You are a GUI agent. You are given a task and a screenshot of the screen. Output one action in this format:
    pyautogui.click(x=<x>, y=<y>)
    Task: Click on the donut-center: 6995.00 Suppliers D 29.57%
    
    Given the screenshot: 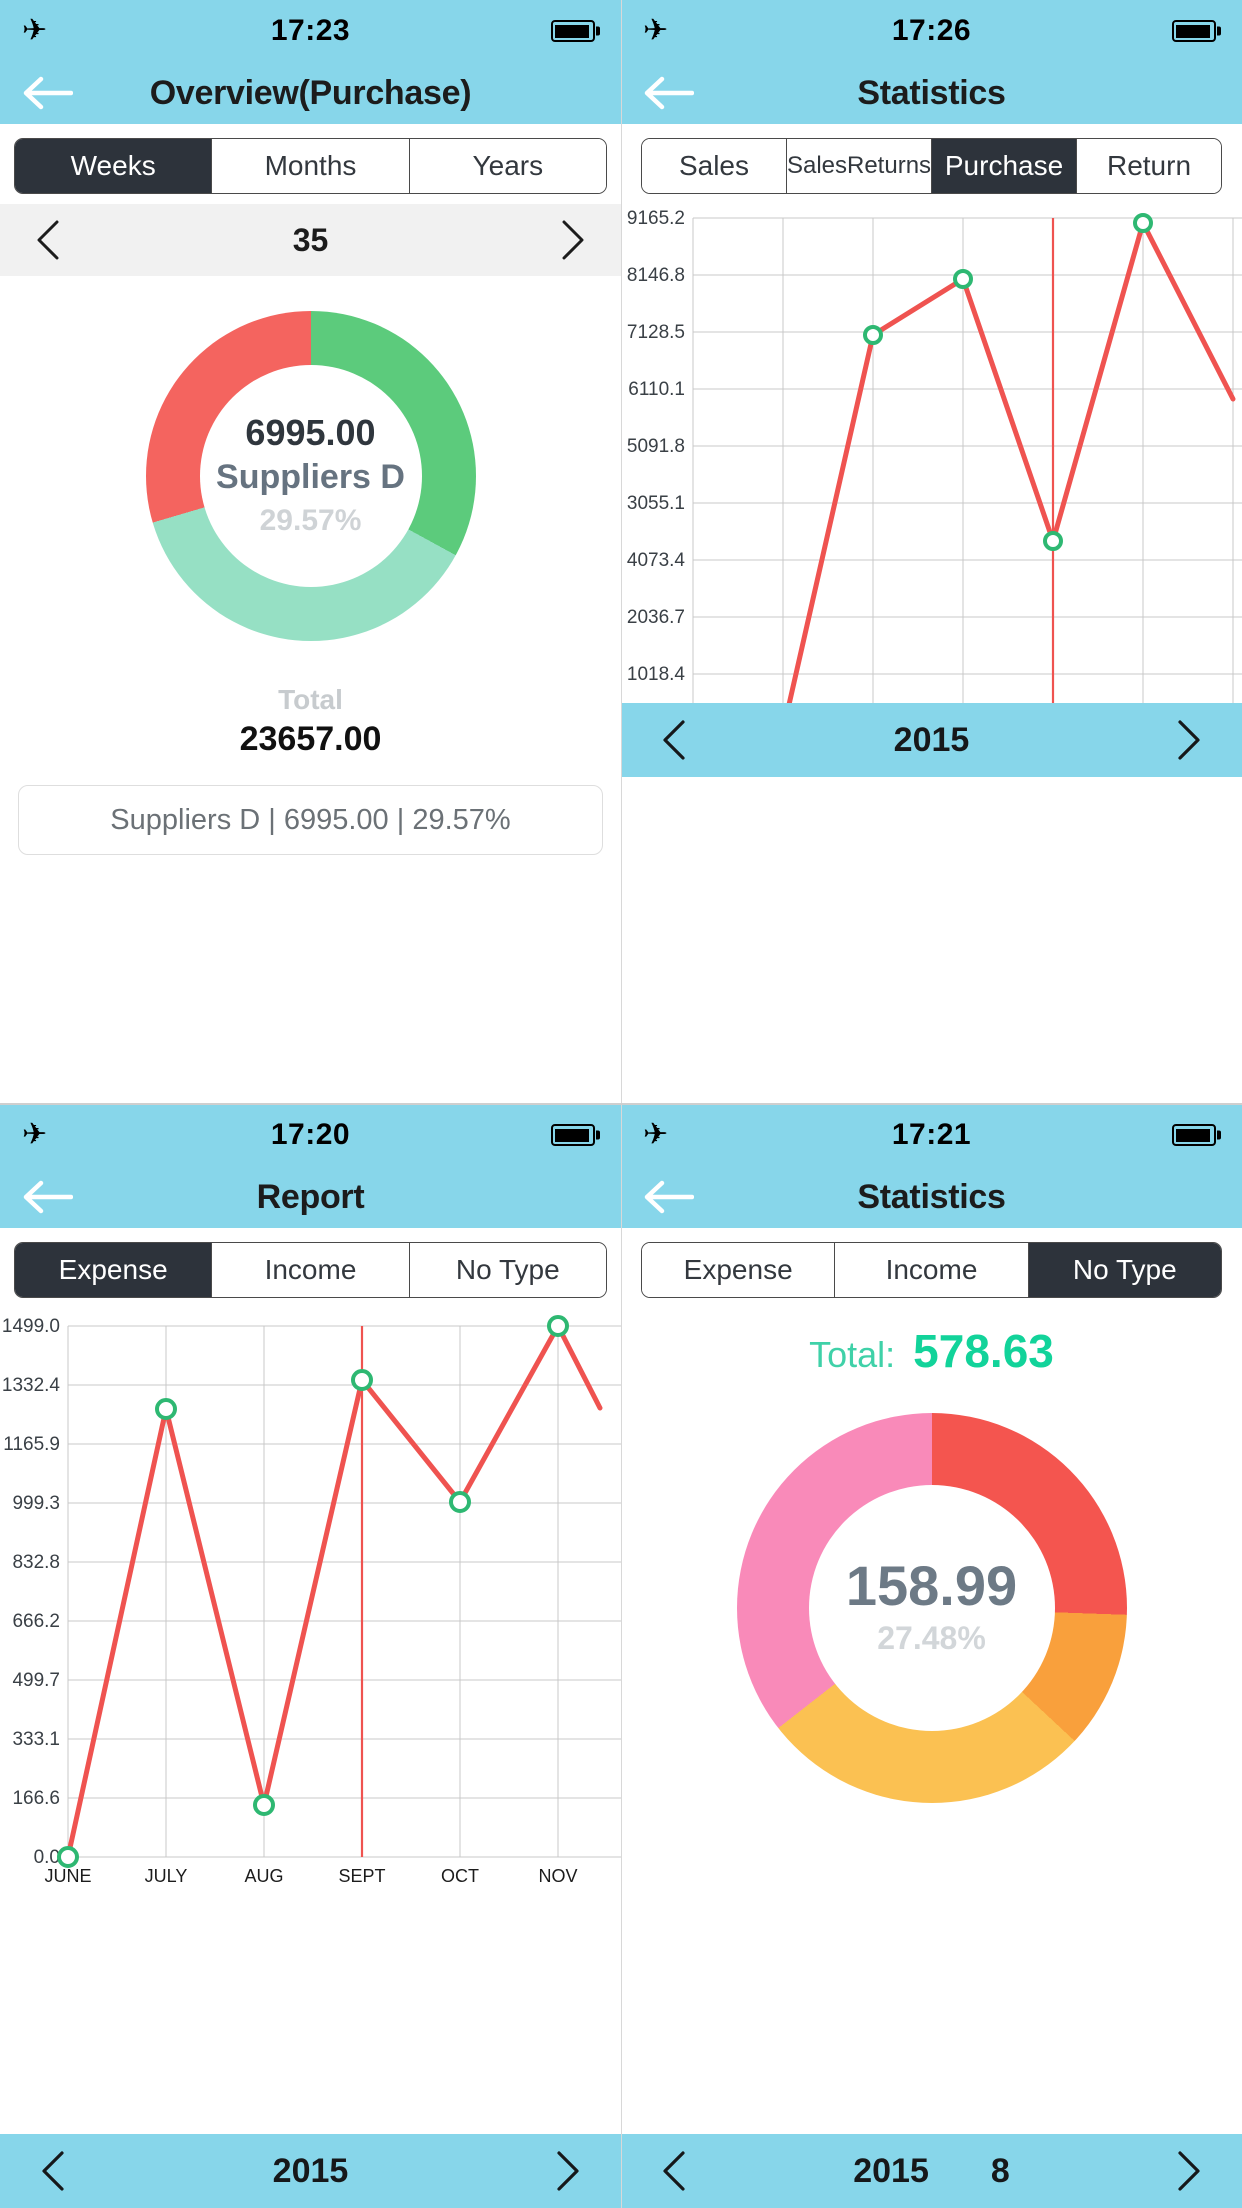 What is the action you would take?
    pyautogui.click(x=310, y=476)
    